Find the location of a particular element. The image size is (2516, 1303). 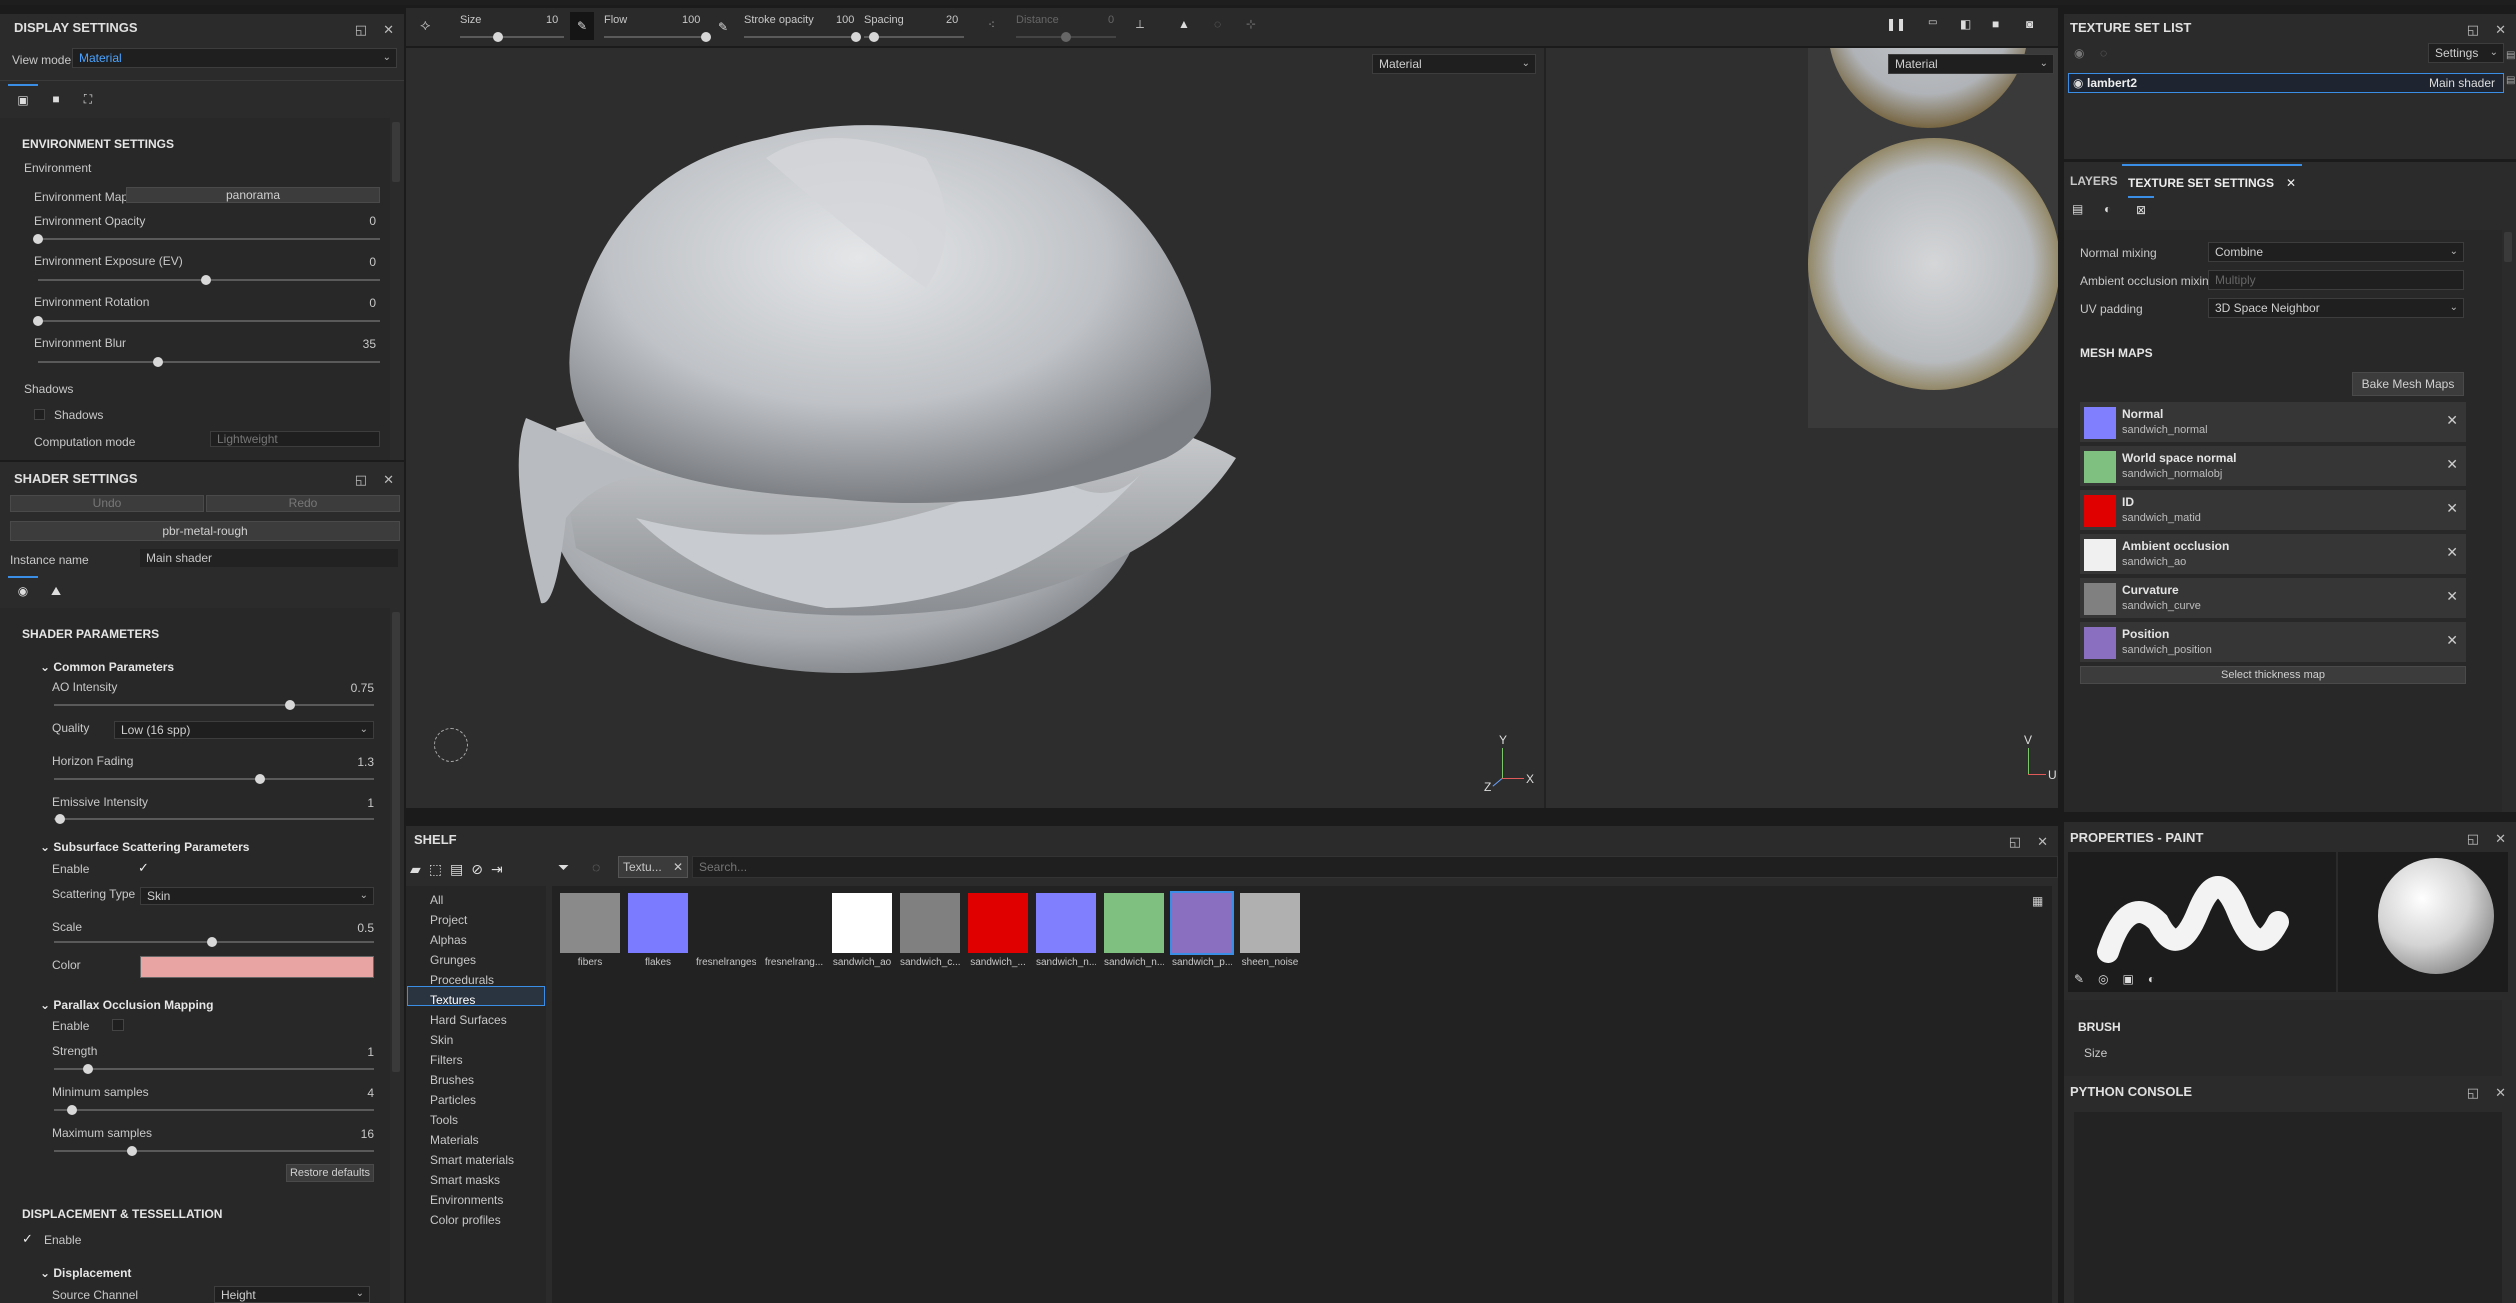

distance-slider is located at coordinates (1066, 37).